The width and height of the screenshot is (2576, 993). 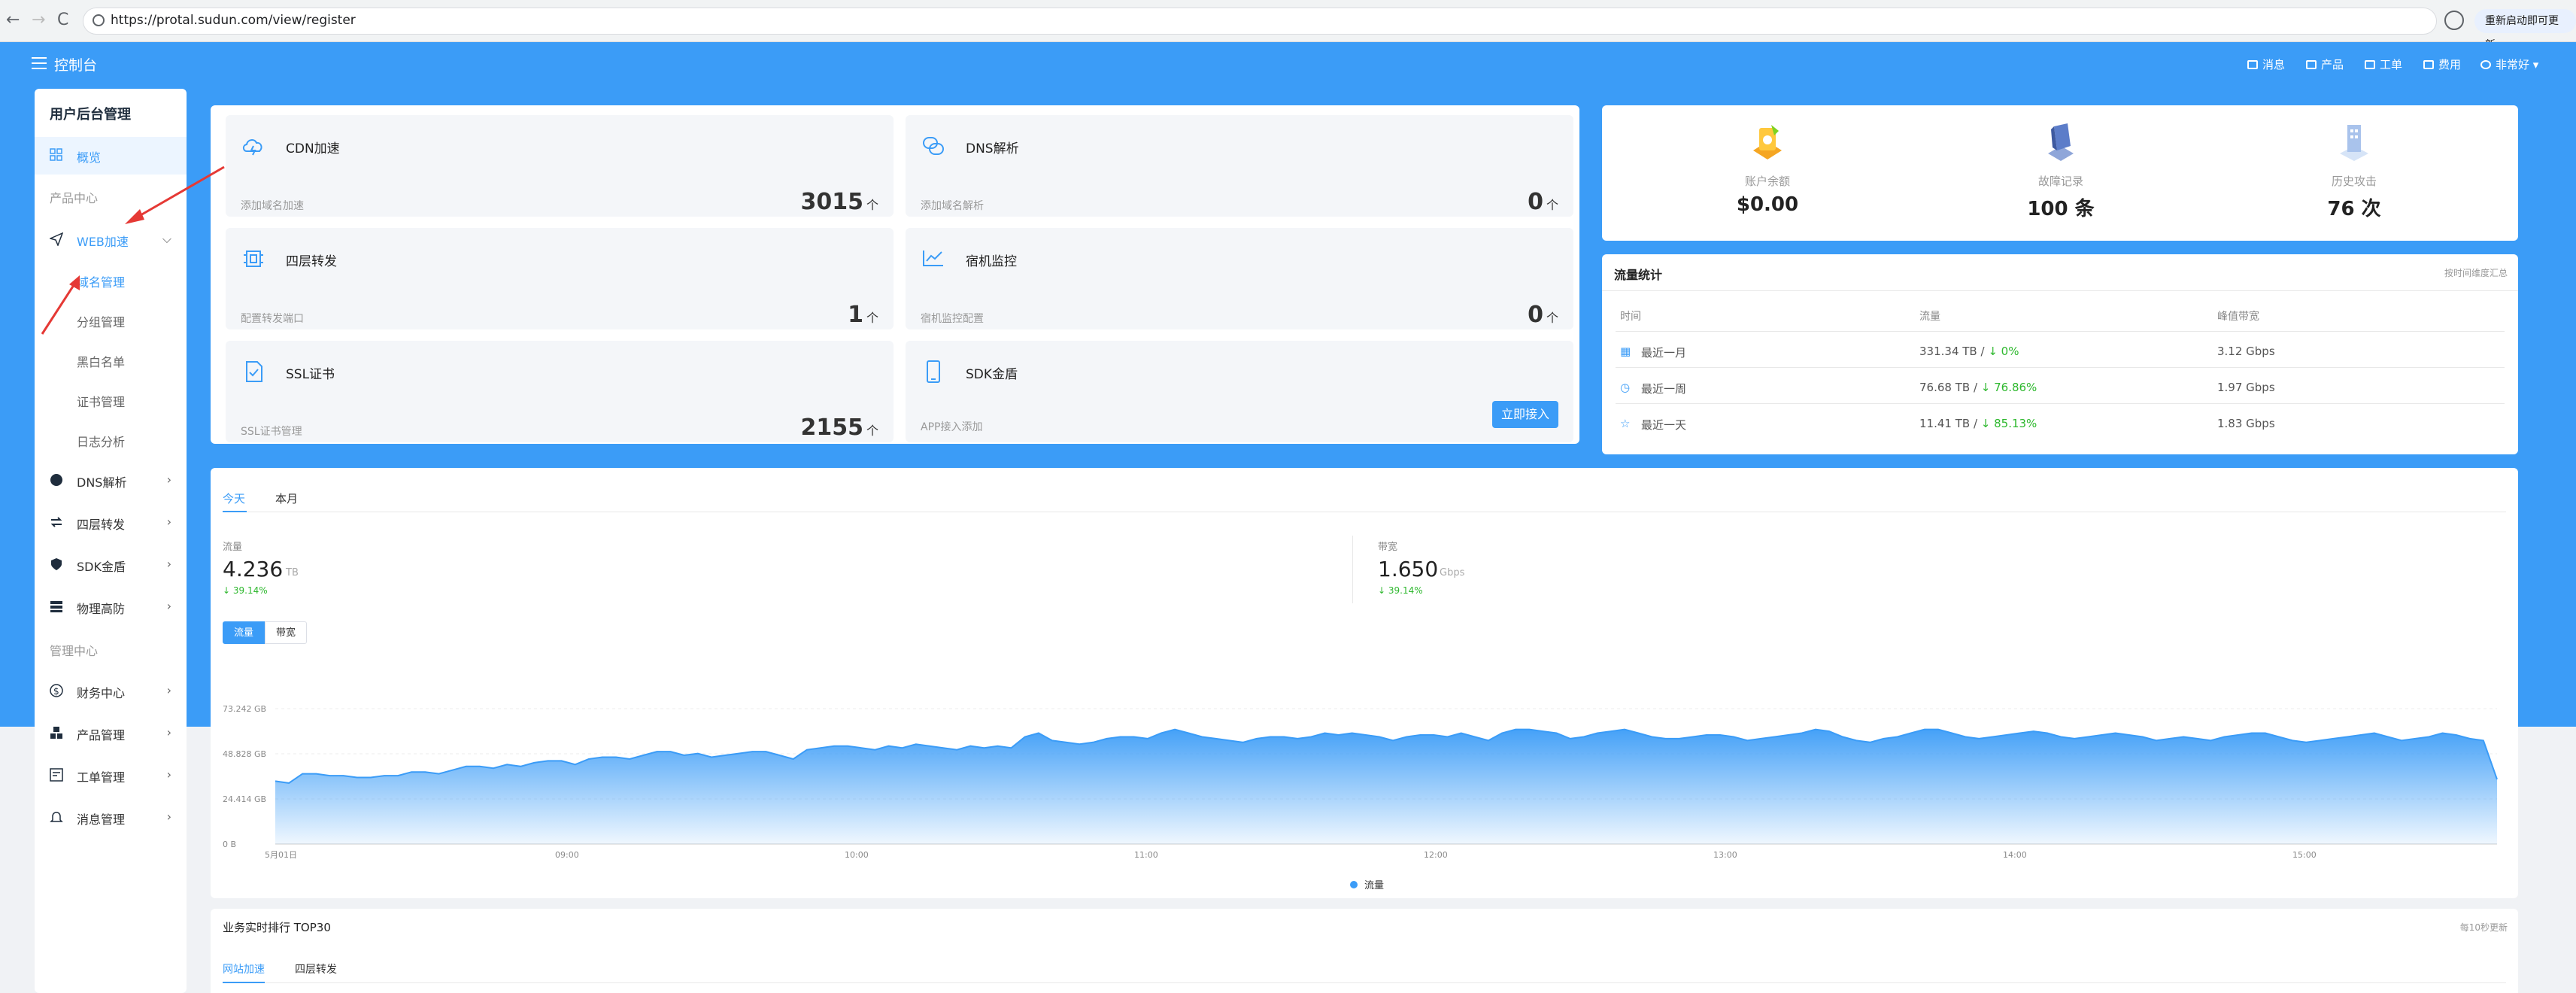 I want to click on star-icon: ☆, so click(x=1626, y=423).